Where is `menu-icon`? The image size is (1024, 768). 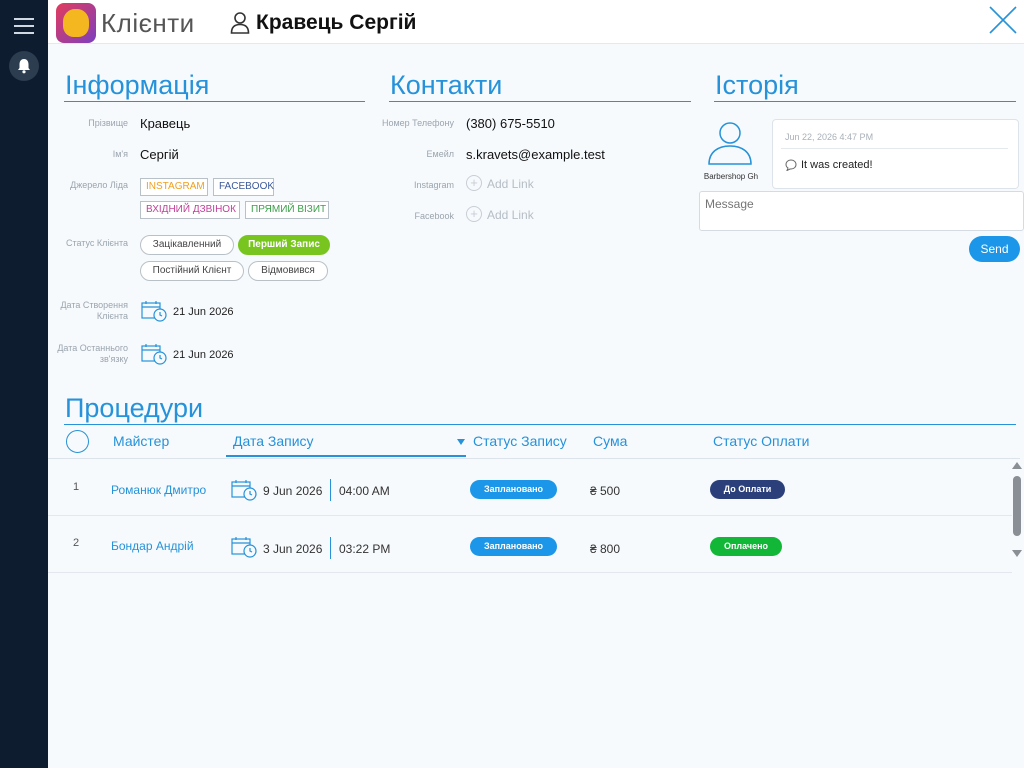 menu-icon is located at coordinates (24, 27).